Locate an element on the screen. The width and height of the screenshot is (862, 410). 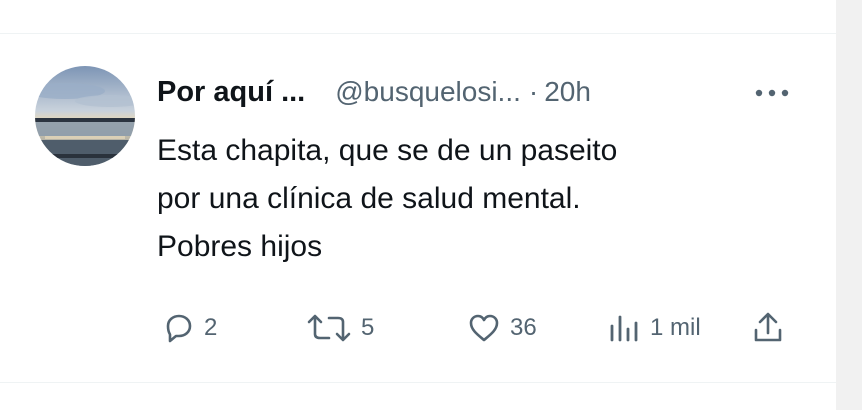
tweet-header: Por aquí ... @busquelosi... · 20h is located at coordinates (374, 92).